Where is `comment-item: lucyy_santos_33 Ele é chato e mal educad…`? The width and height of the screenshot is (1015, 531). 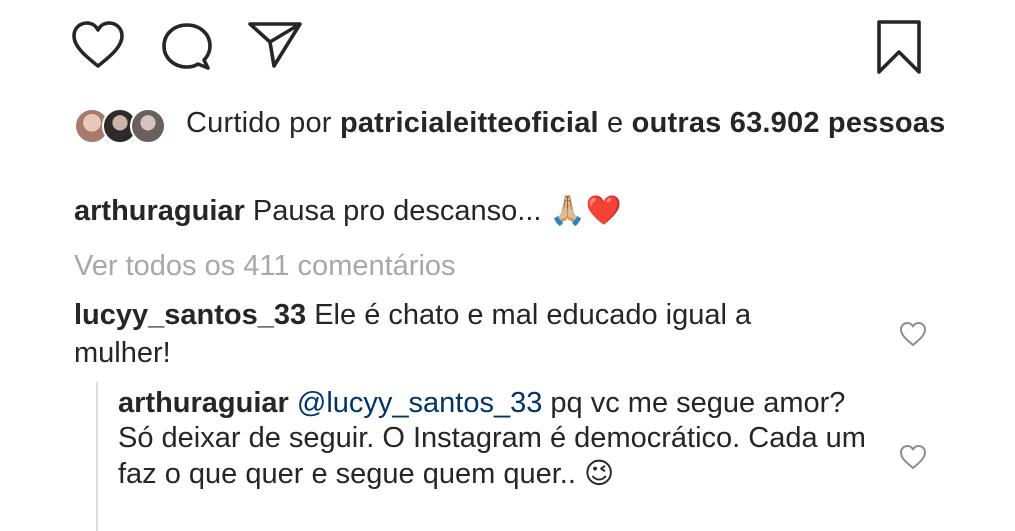 comment-item: lucyy_santos_33 Ele é chato e mal educad… is located at coordinates (464, 334).